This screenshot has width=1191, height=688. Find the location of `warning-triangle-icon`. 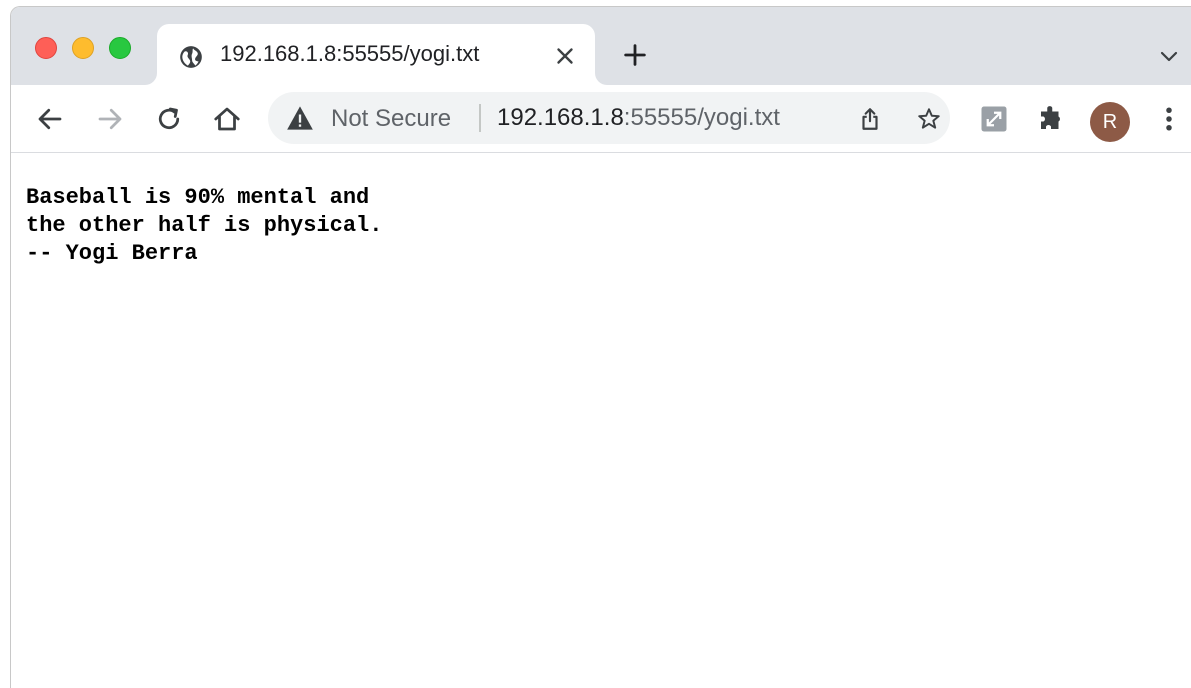

warning-triangle-icon is located at coordinates (300, 118).